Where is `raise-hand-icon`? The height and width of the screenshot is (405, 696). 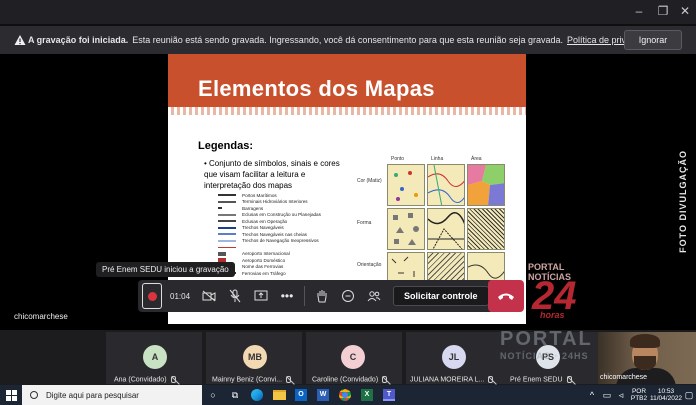
raise-hand-icon is located at coordinates (322, 296).